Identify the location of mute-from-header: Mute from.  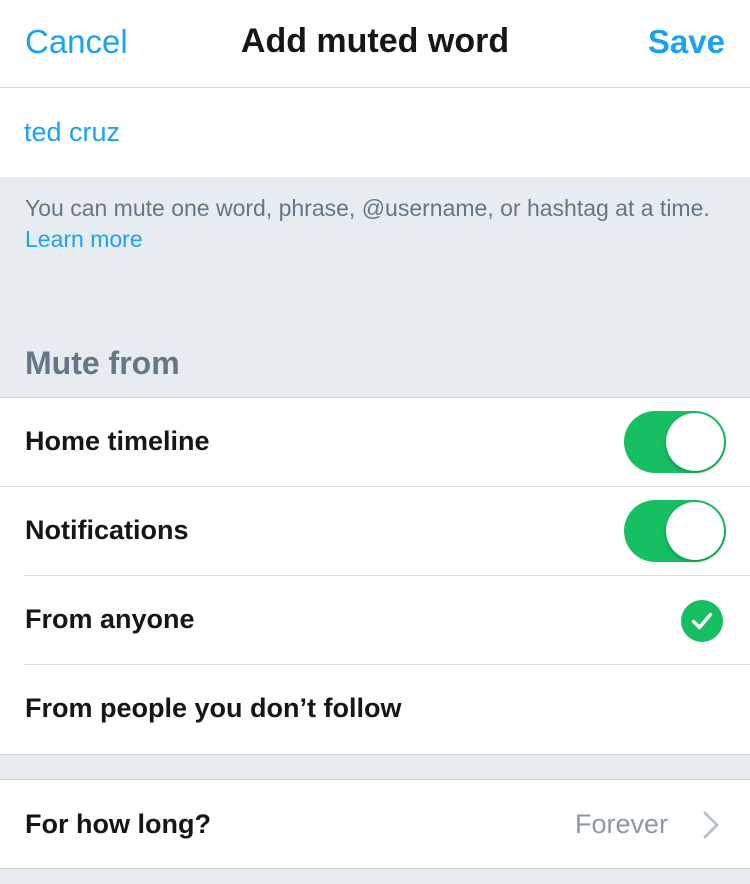
(102, 363).